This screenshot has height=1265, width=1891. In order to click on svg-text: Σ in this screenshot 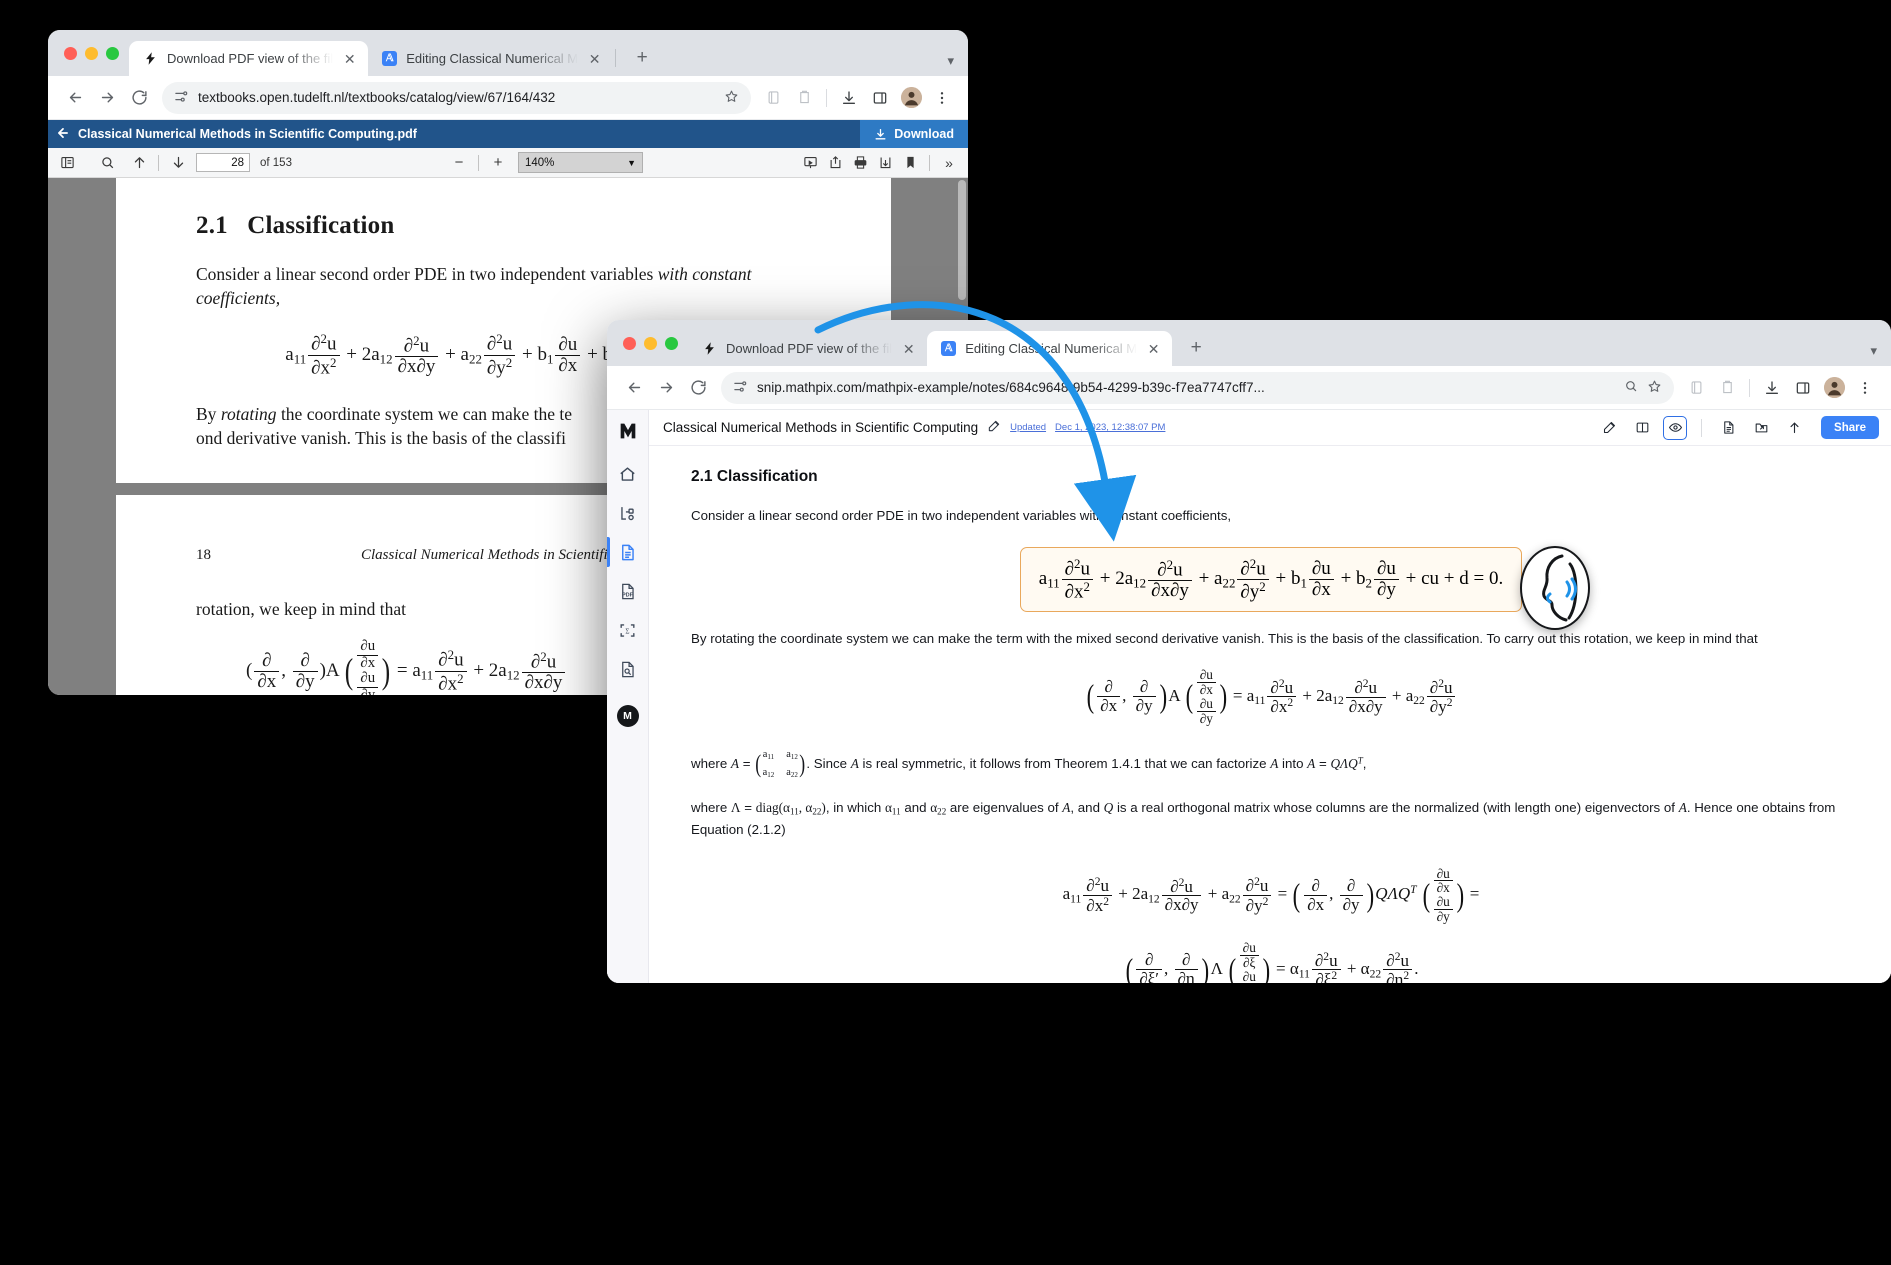, I will do `click(627, 631)`.